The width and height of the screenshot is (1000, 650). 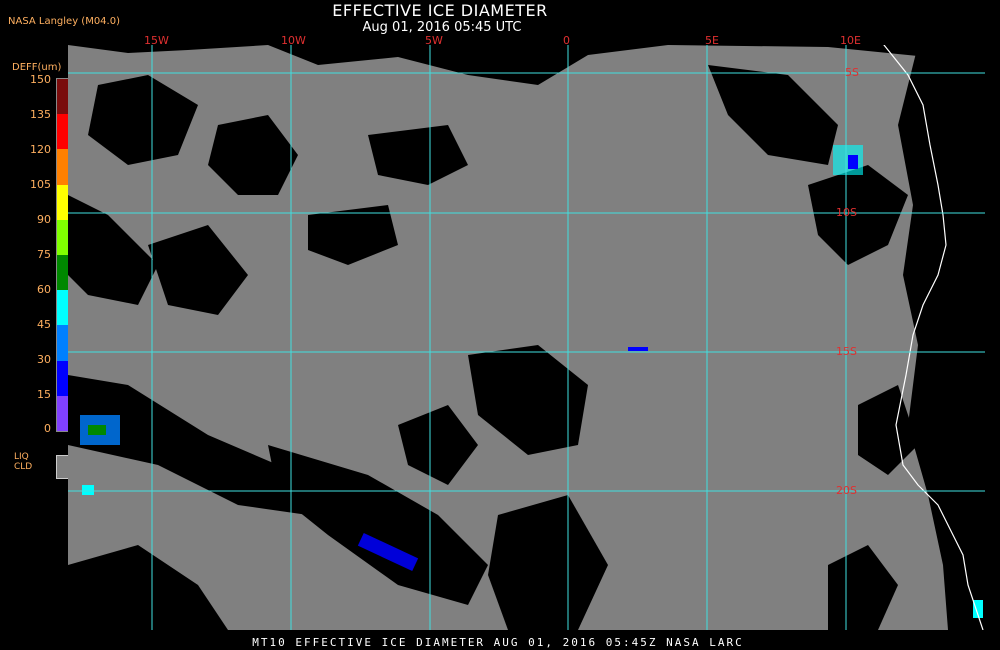 I want to click on lon-label: 15W, so click(x=156, y=40).